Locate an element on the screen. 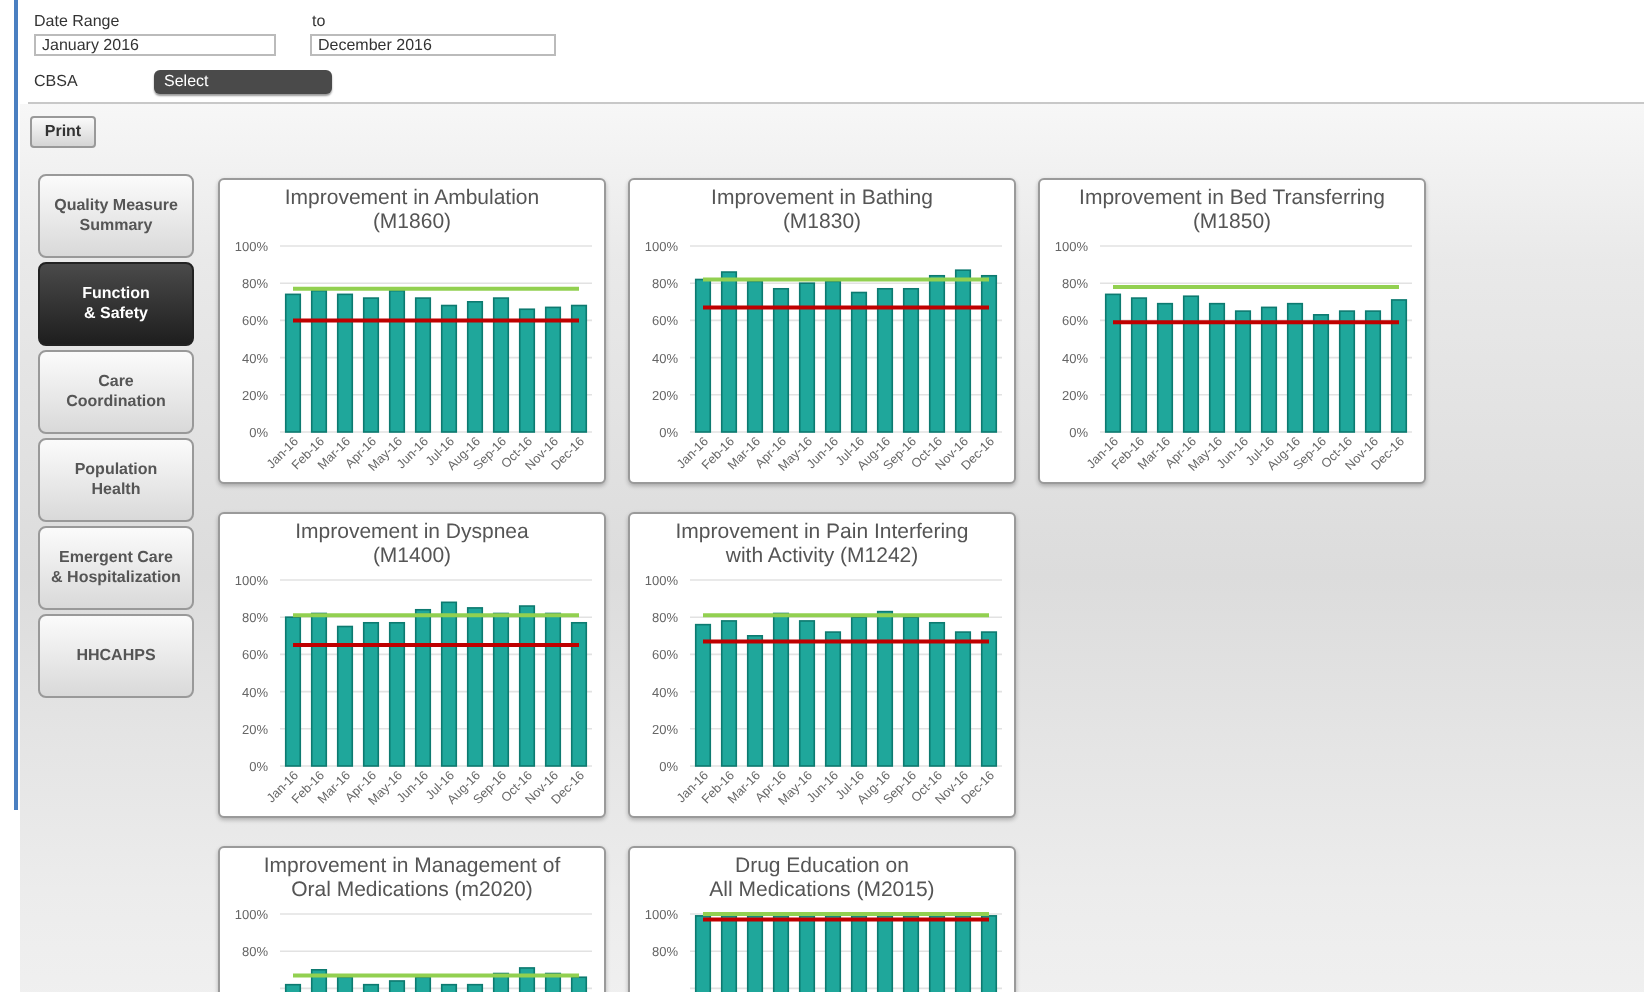  chart-title: Drug Education on All Medications (M2015) is located at coordinates (822, 876).